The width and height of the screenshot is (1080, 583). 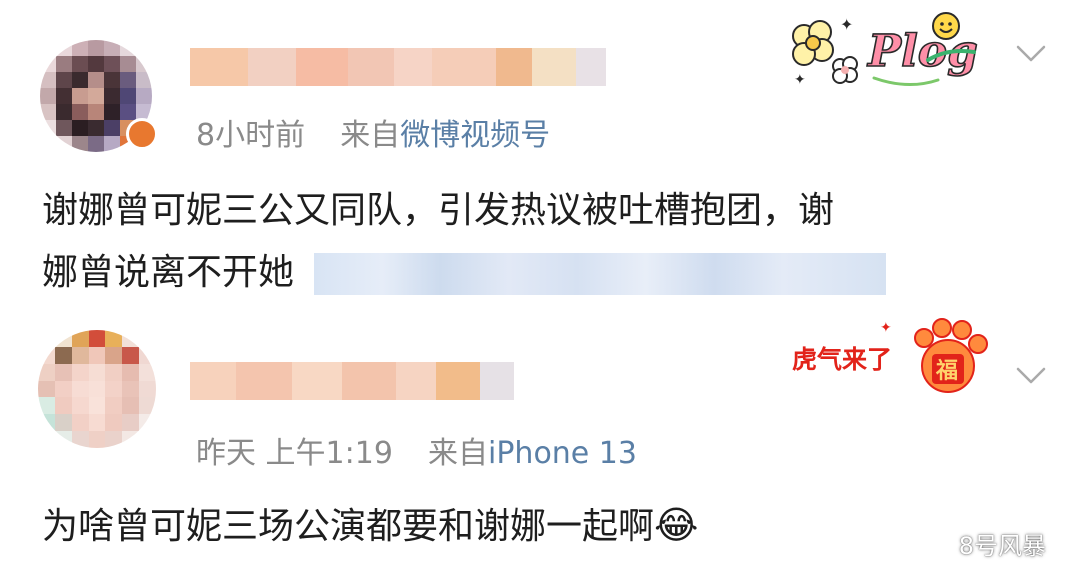 What do you see at coordinates (97, 389) in the screenshot?
I see `avatar` at bounding box center [97, 389].